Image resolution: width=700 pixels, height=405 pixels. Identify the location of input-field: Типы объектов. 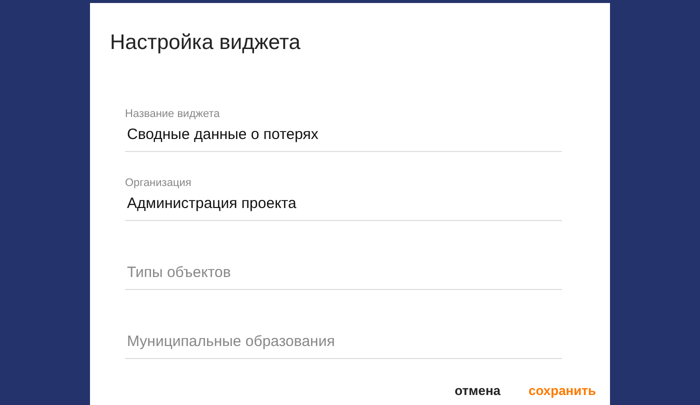
(343, 277).